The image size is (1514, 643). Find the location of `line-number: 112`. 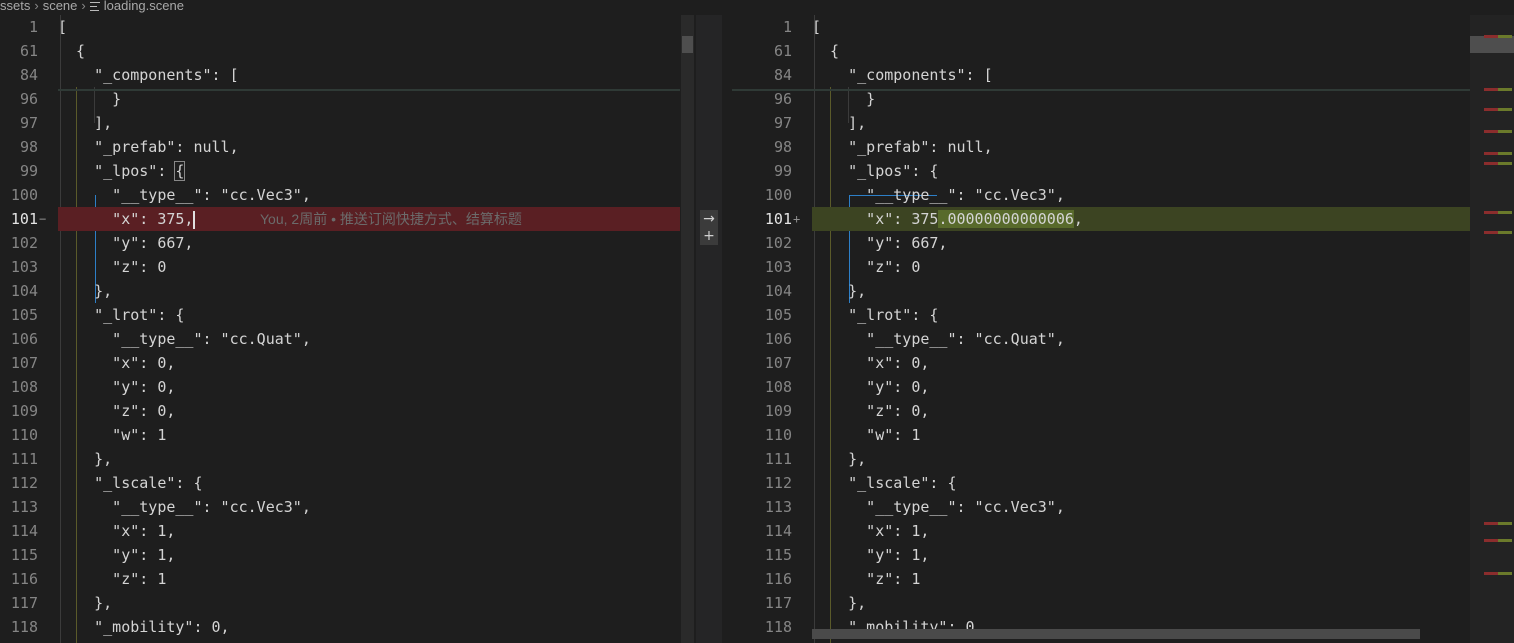

line-number: 112 is located at coordinates (778, 483).